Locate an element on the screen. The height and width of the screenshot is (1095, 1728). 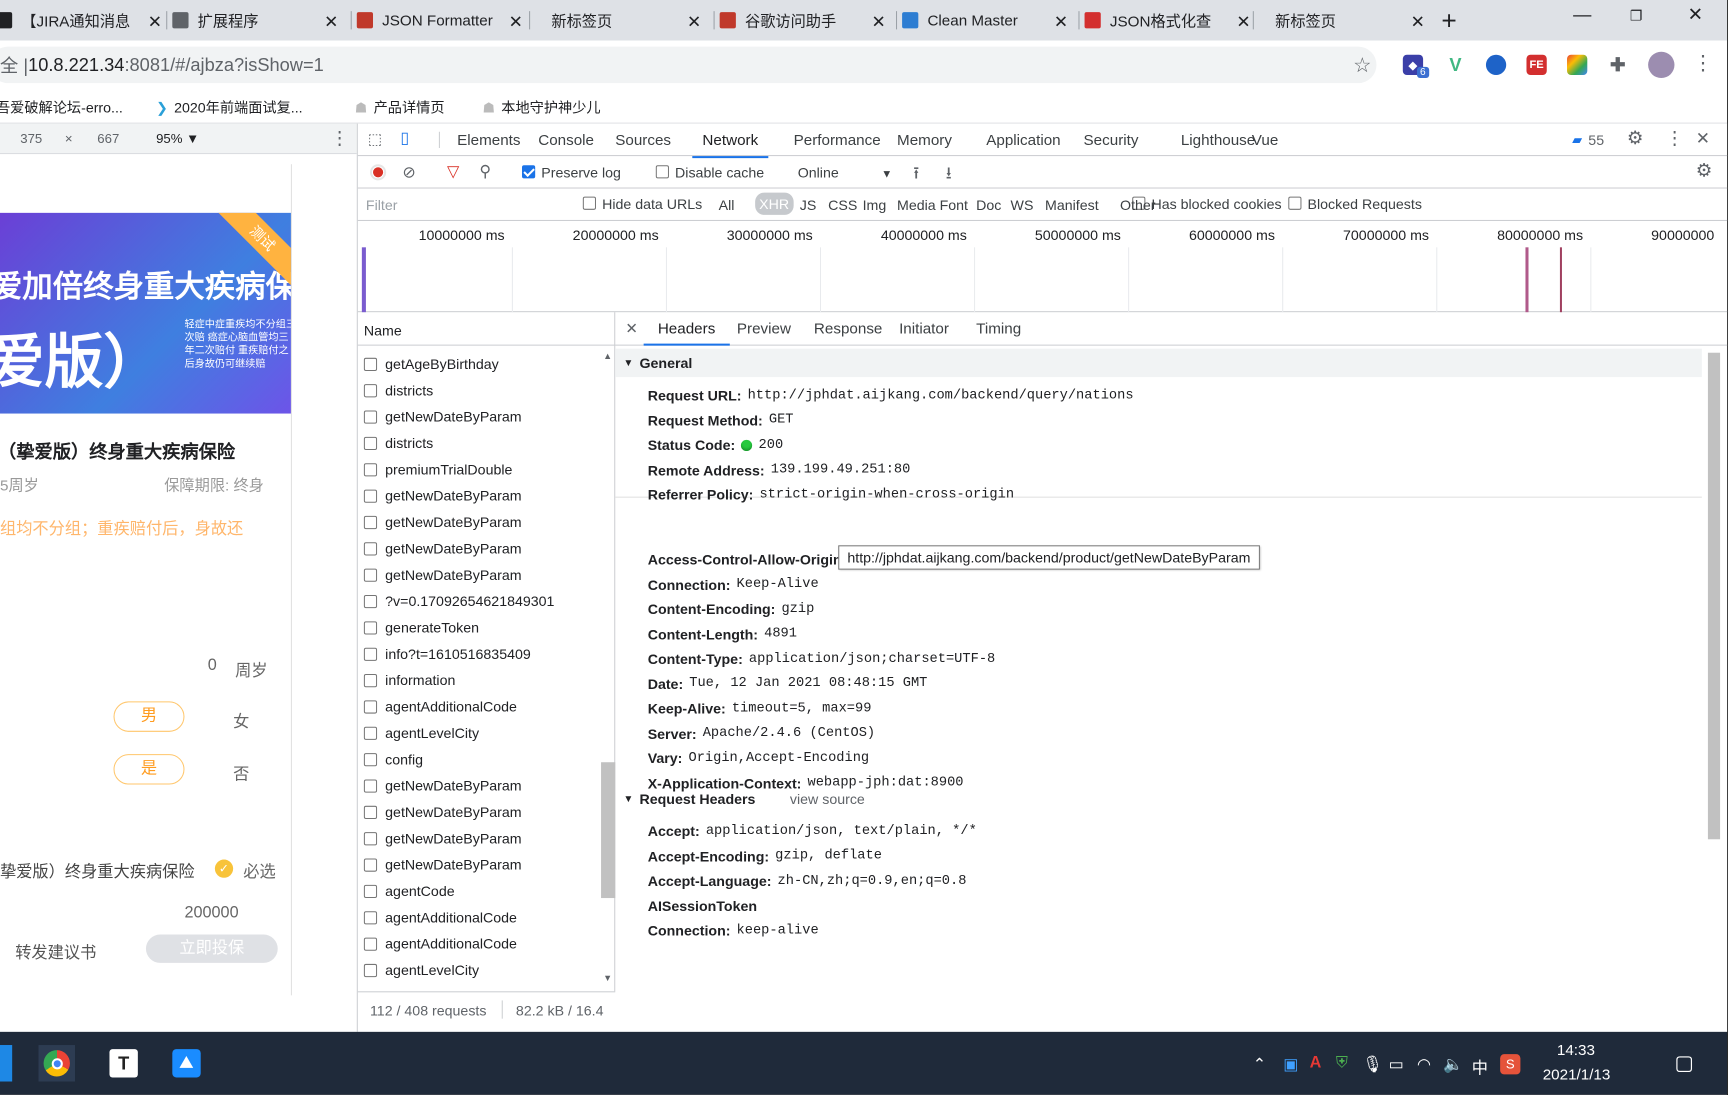
browser-tab: 谷歌访问助手 ✕ is located at coordinates (806, 20).